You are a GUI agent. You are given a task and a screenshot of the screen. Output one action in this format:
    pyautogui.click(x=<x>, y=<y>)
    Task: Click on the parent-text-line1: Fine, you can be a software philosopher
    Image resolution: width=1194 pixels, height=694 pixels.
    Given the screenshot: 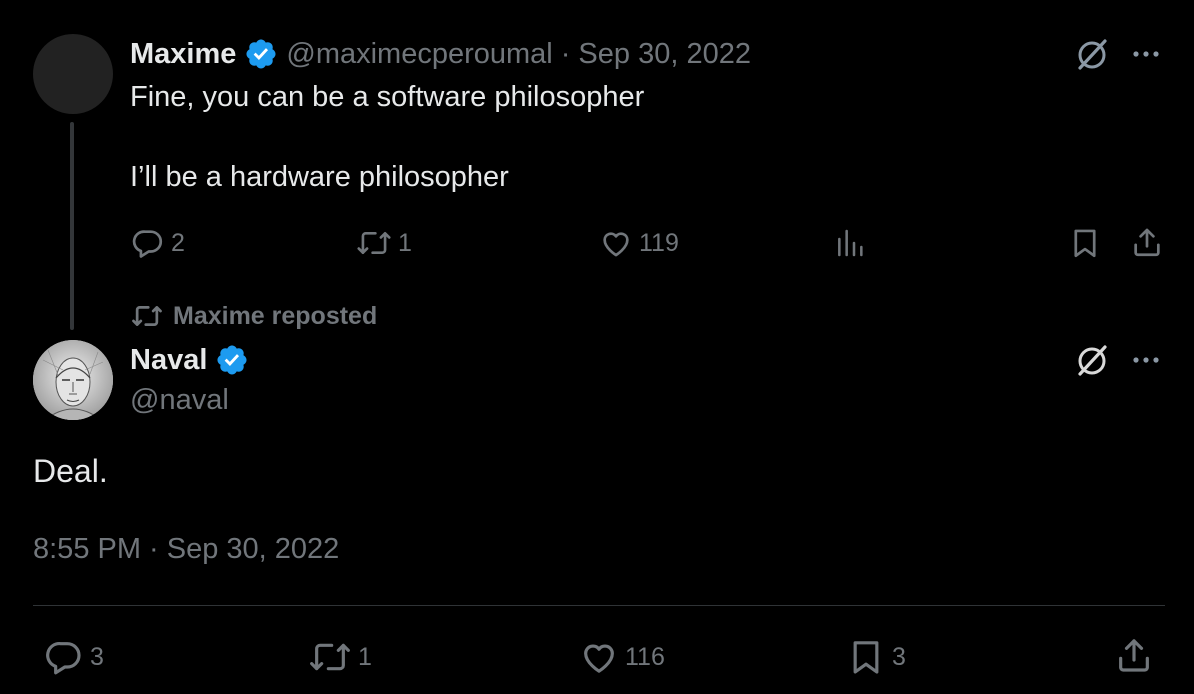 What is the action you would take?
    pyautogui.click(x=387, y=97)
    